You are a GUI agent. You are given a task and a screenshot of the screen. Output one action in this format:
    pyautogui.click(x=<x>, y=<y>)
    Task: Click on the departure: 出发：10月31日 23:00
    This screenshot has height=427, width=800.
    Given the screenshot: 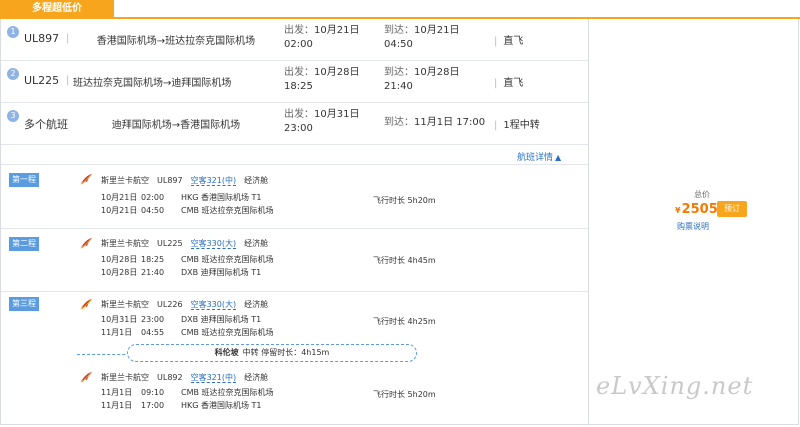 What is the action you would take?
    pyautogui.click(x=321, y=122)
    